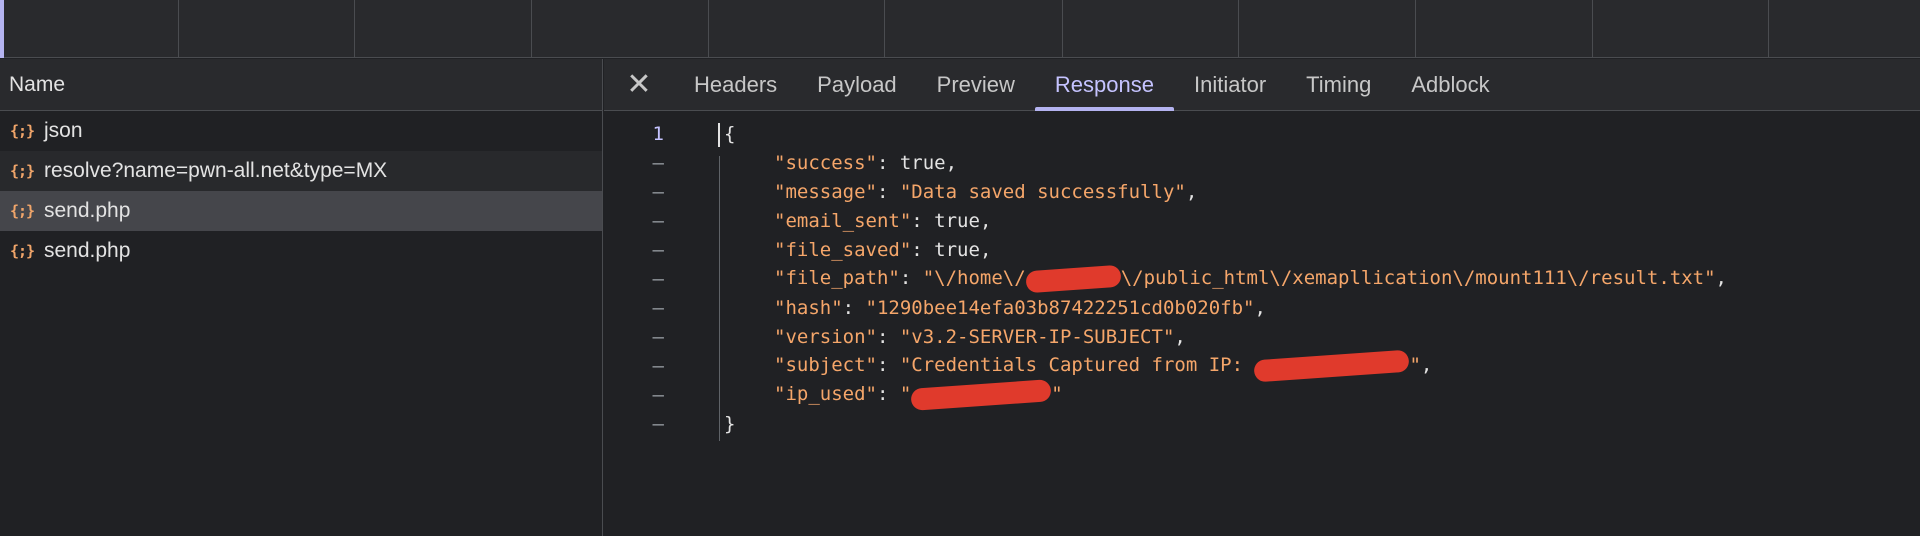 The height and width of the screenshot is (536, 1920). What do you see at coordinates (976, 84) in the screenshot?
I see `tab-preview: Preview` at bounding box center [976, 84].